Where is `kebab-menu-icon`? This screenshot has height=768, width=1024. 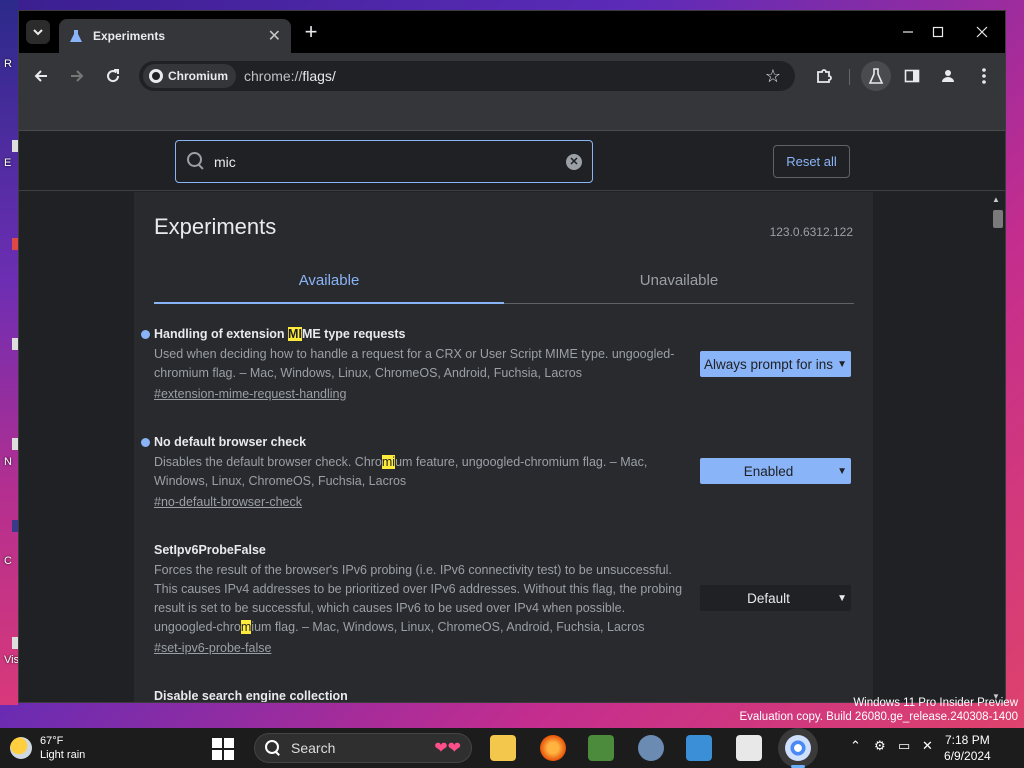 kebab-menu-icon is located at coordinates (984, 76).